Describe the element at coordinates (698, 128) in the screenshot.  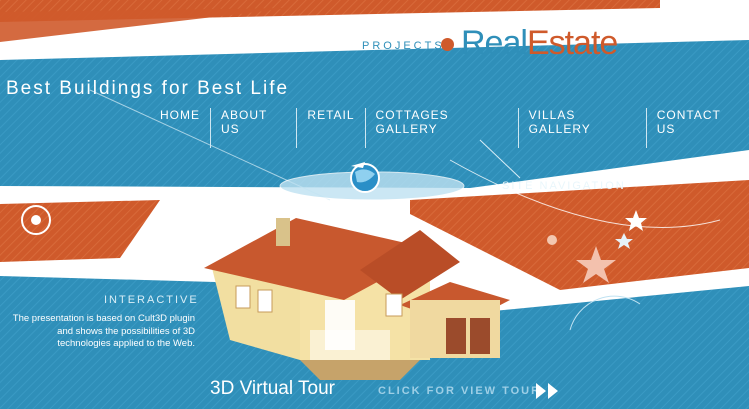
I see `nav-contact-us: CONTACT US` at that location.